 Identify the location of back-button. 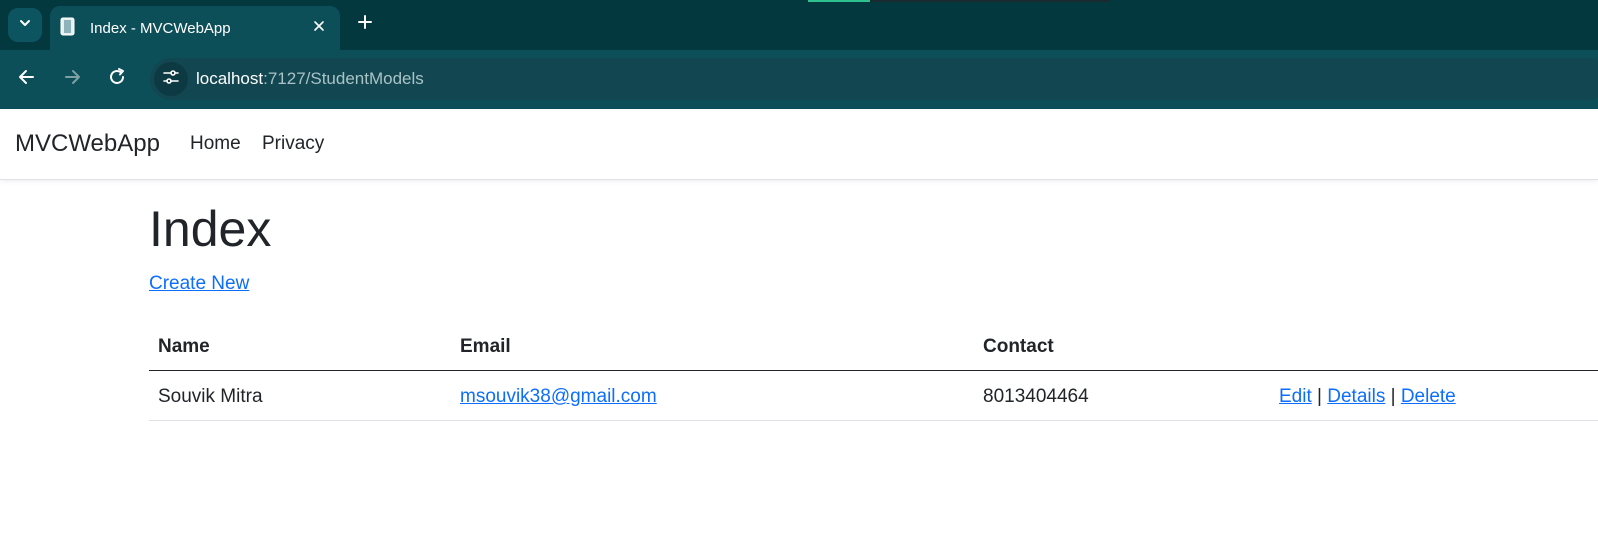
(27, 79).